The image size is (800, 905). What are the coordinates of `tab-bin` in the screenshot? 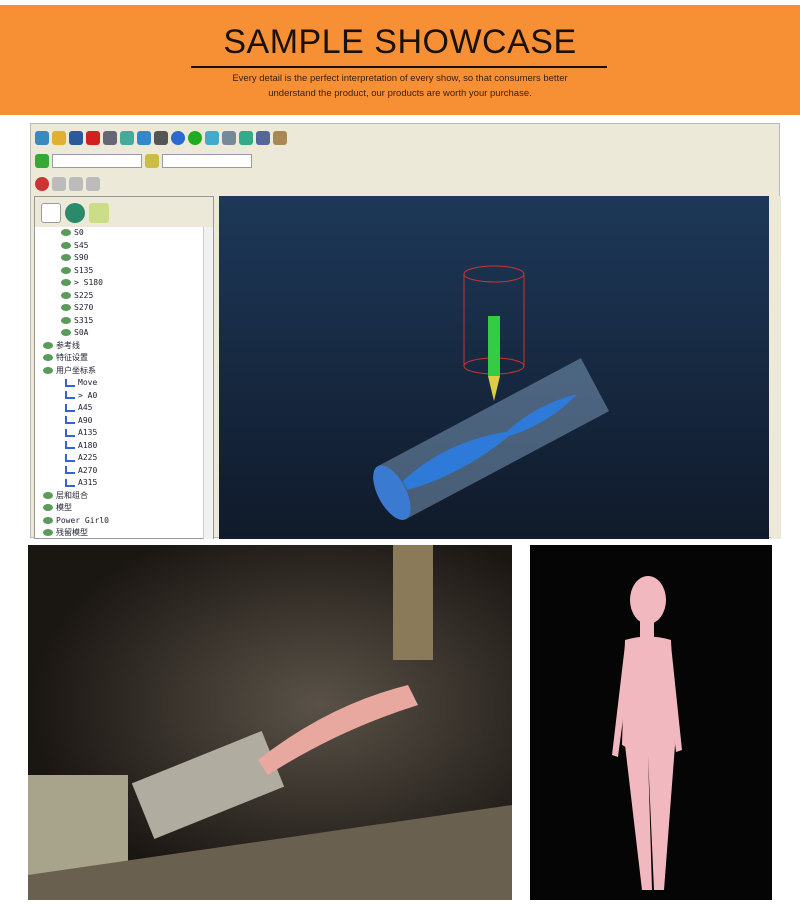 It's located at (99, 213).